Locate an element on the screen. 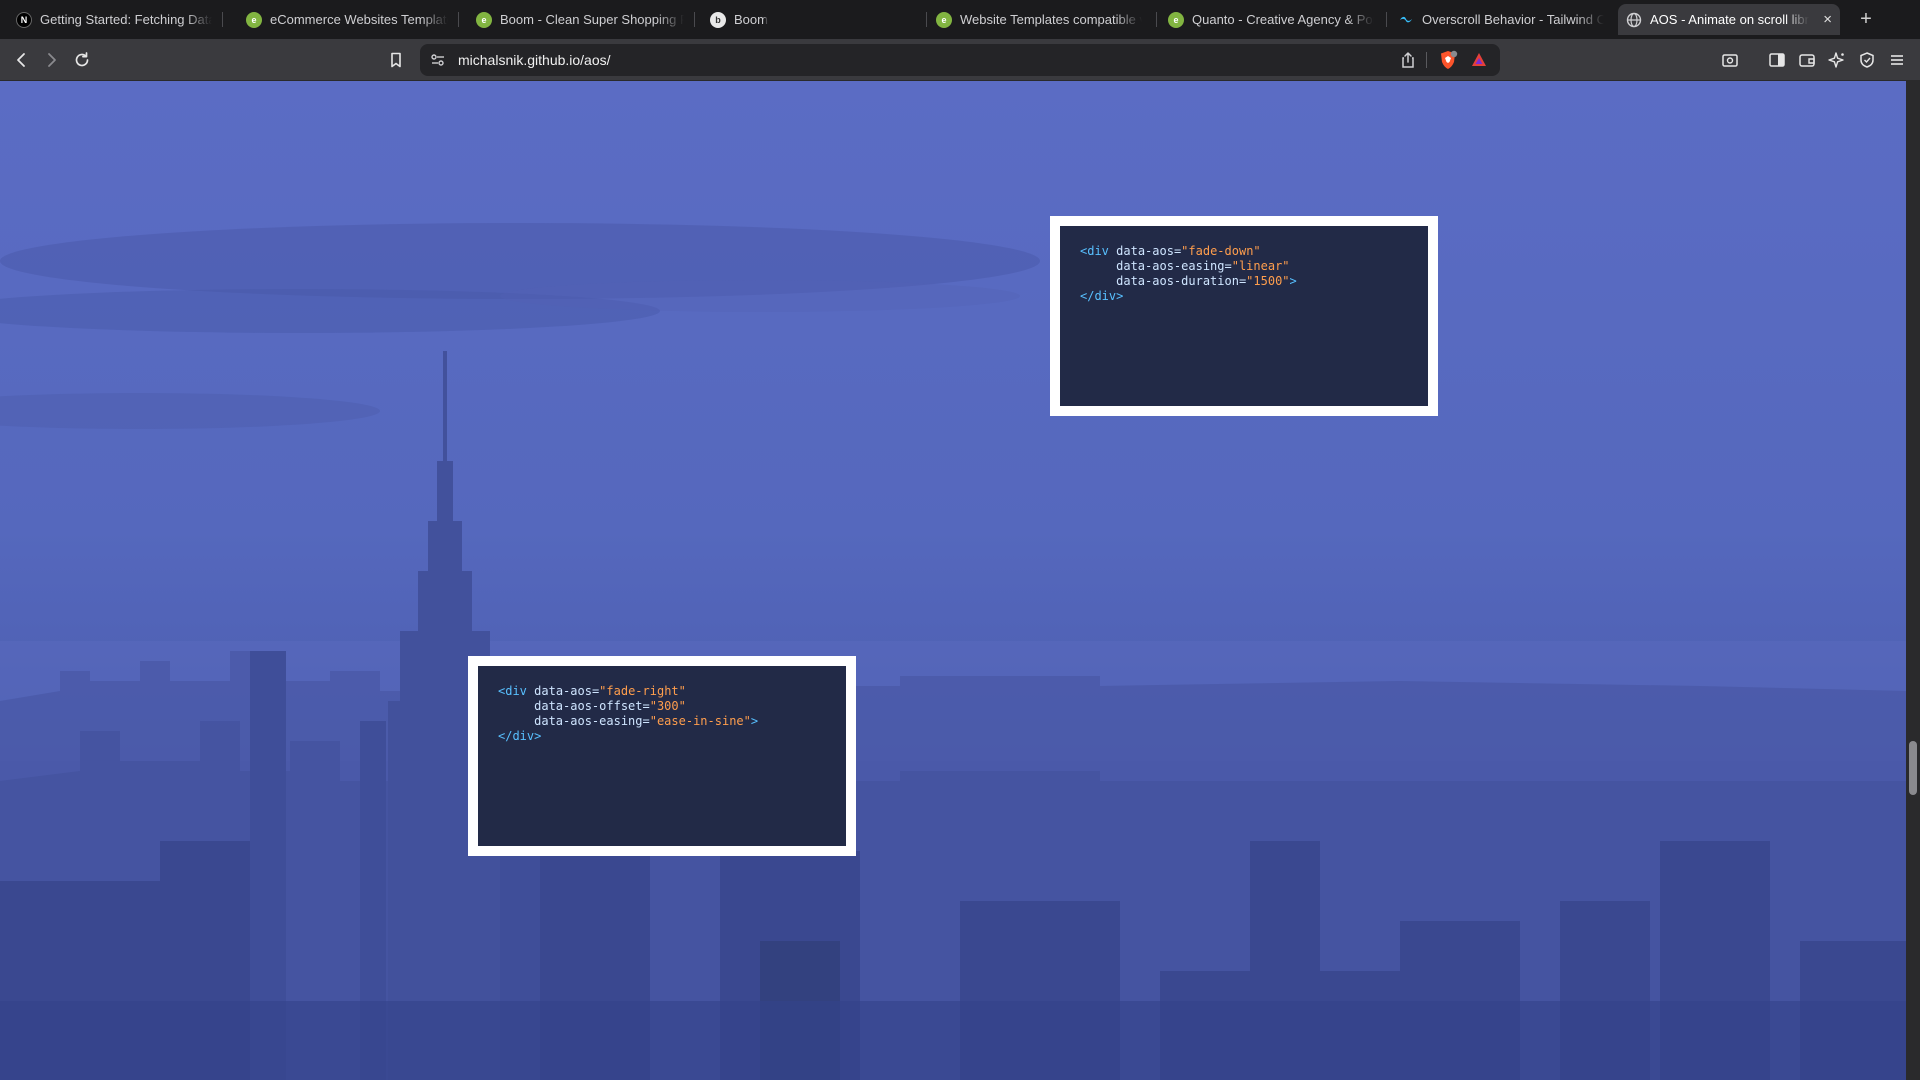  url-text: michalsnik.github.io/aos/ is located at coordinates (534, 60).